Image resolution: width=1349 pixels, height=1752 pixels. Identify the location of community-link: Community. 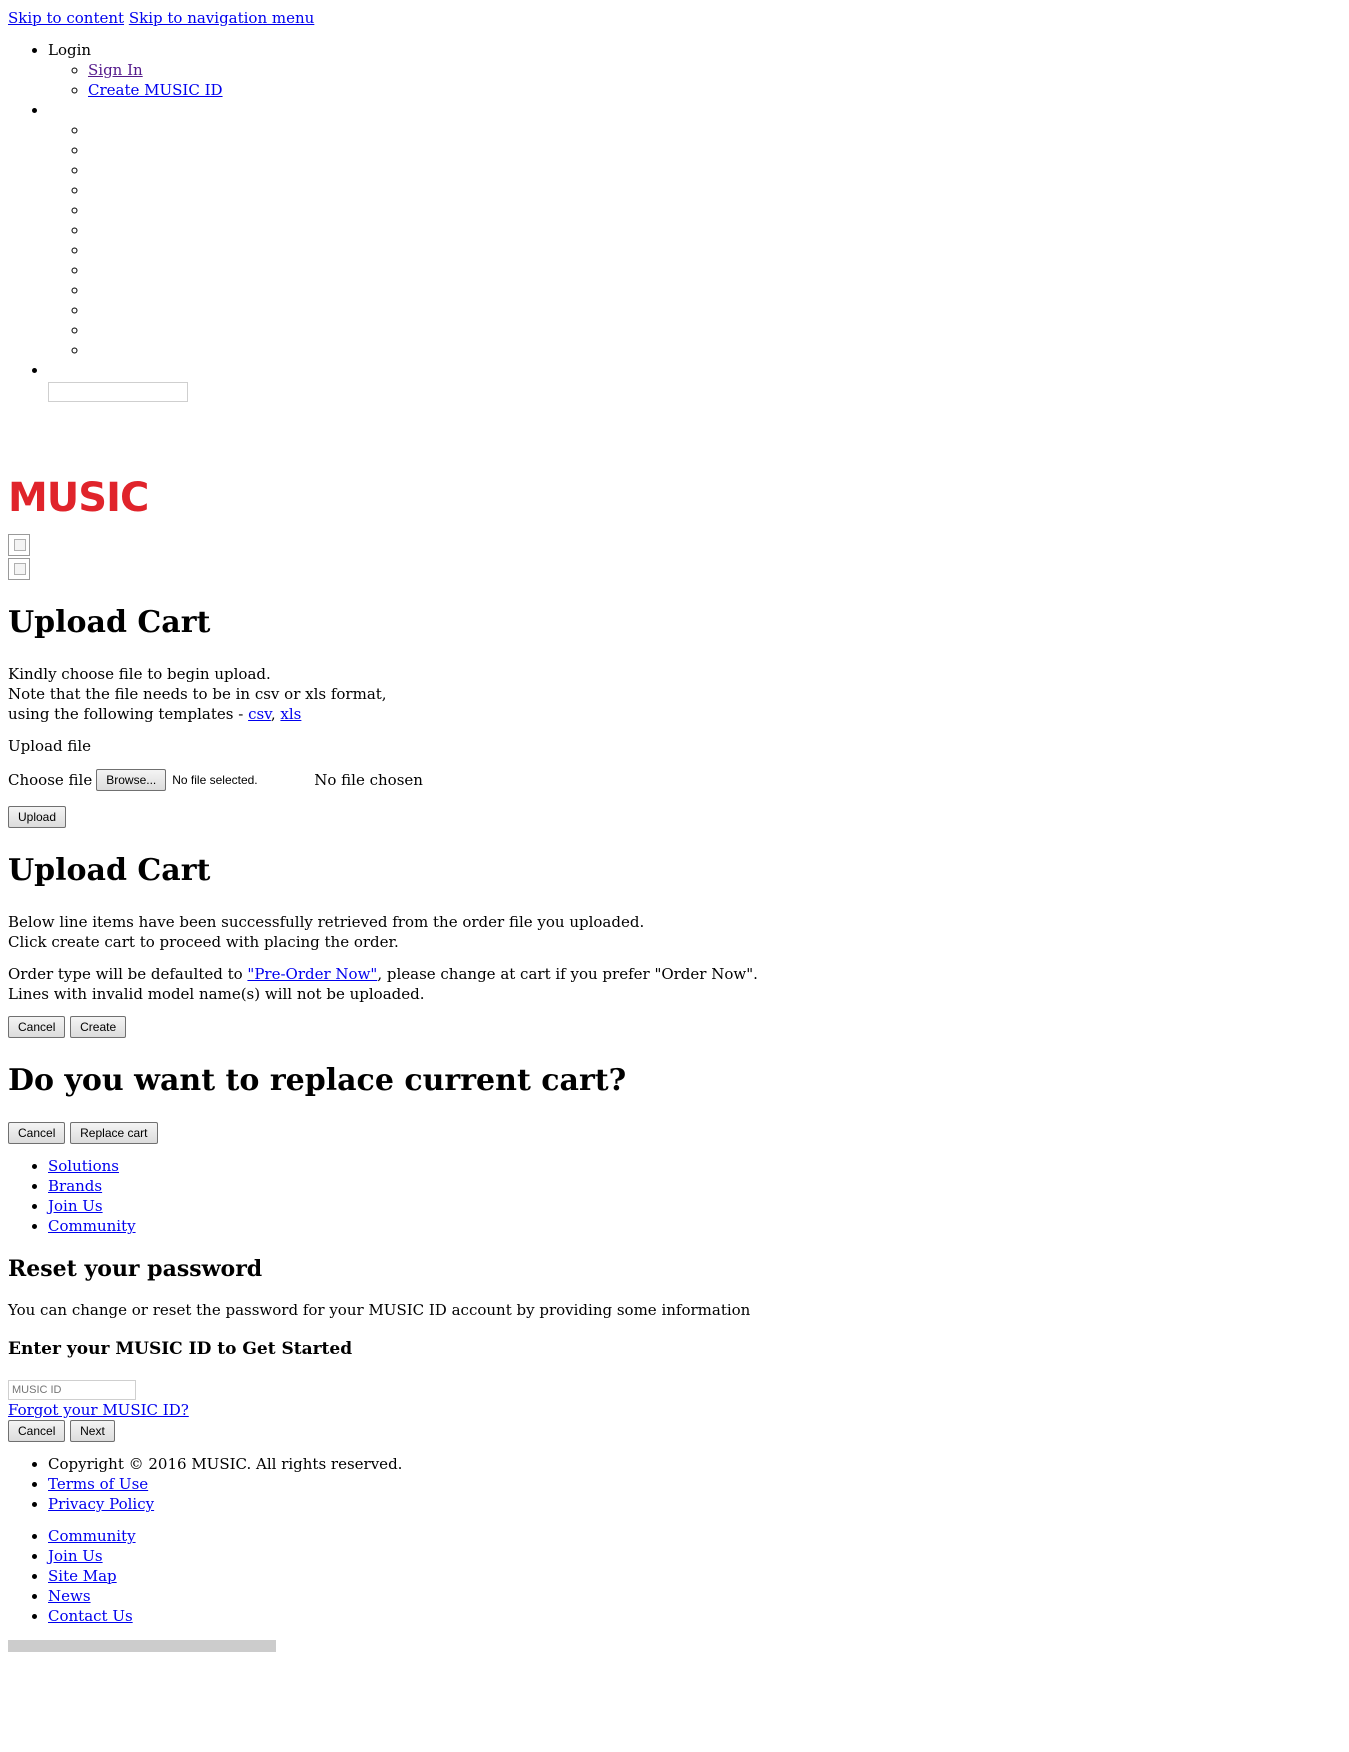
(92, 1226).